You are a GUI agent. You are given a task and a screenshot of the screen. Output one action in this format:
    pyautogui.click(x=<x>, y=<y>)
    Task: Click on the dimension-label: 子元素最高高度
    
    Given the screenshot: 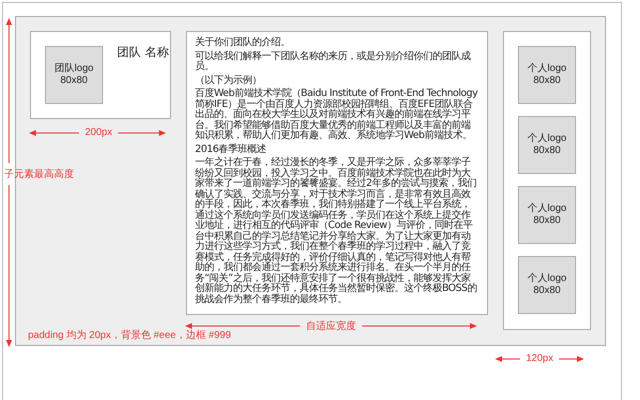 What is the action you would take?
    pyautogui.click(x=39, y=174)
    